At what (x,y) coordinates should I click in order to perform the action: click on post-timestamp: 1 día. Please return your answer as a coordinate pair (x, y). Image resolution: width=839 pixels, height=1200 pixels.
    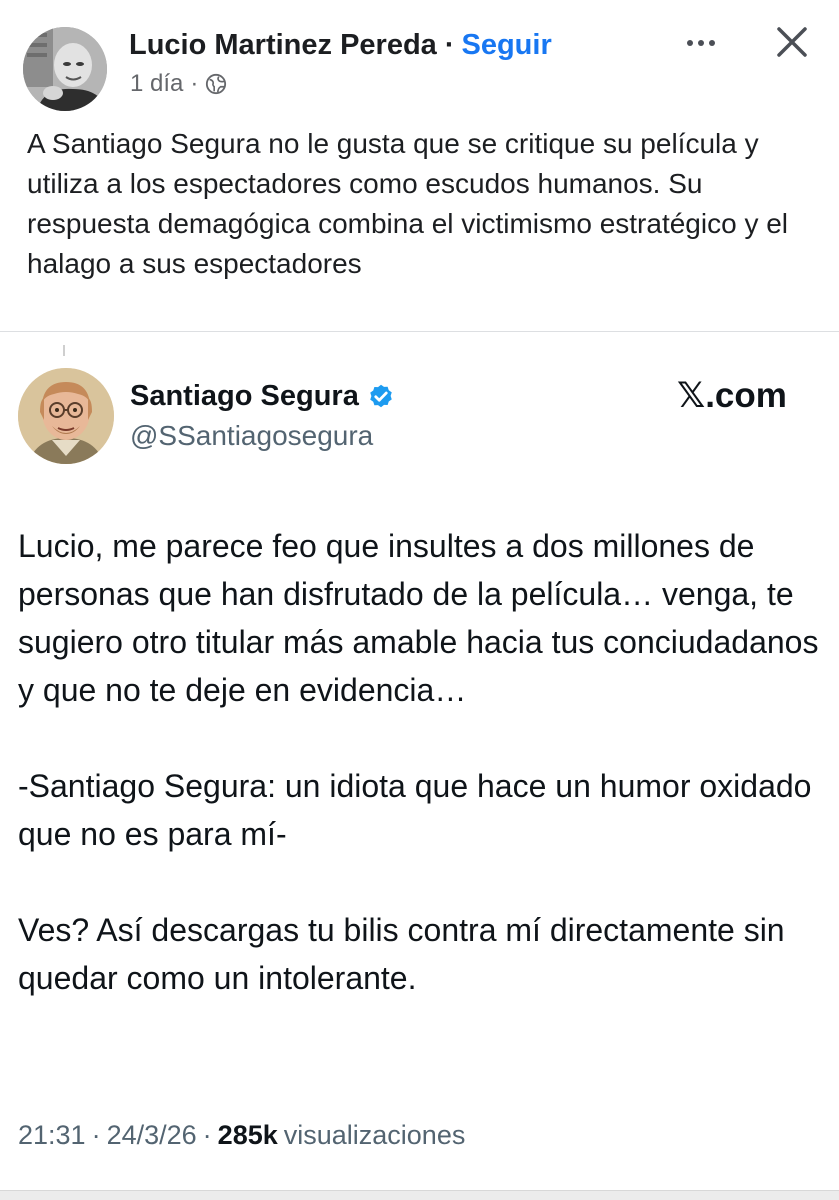
    Looking at the image, I should click on (156, 84).